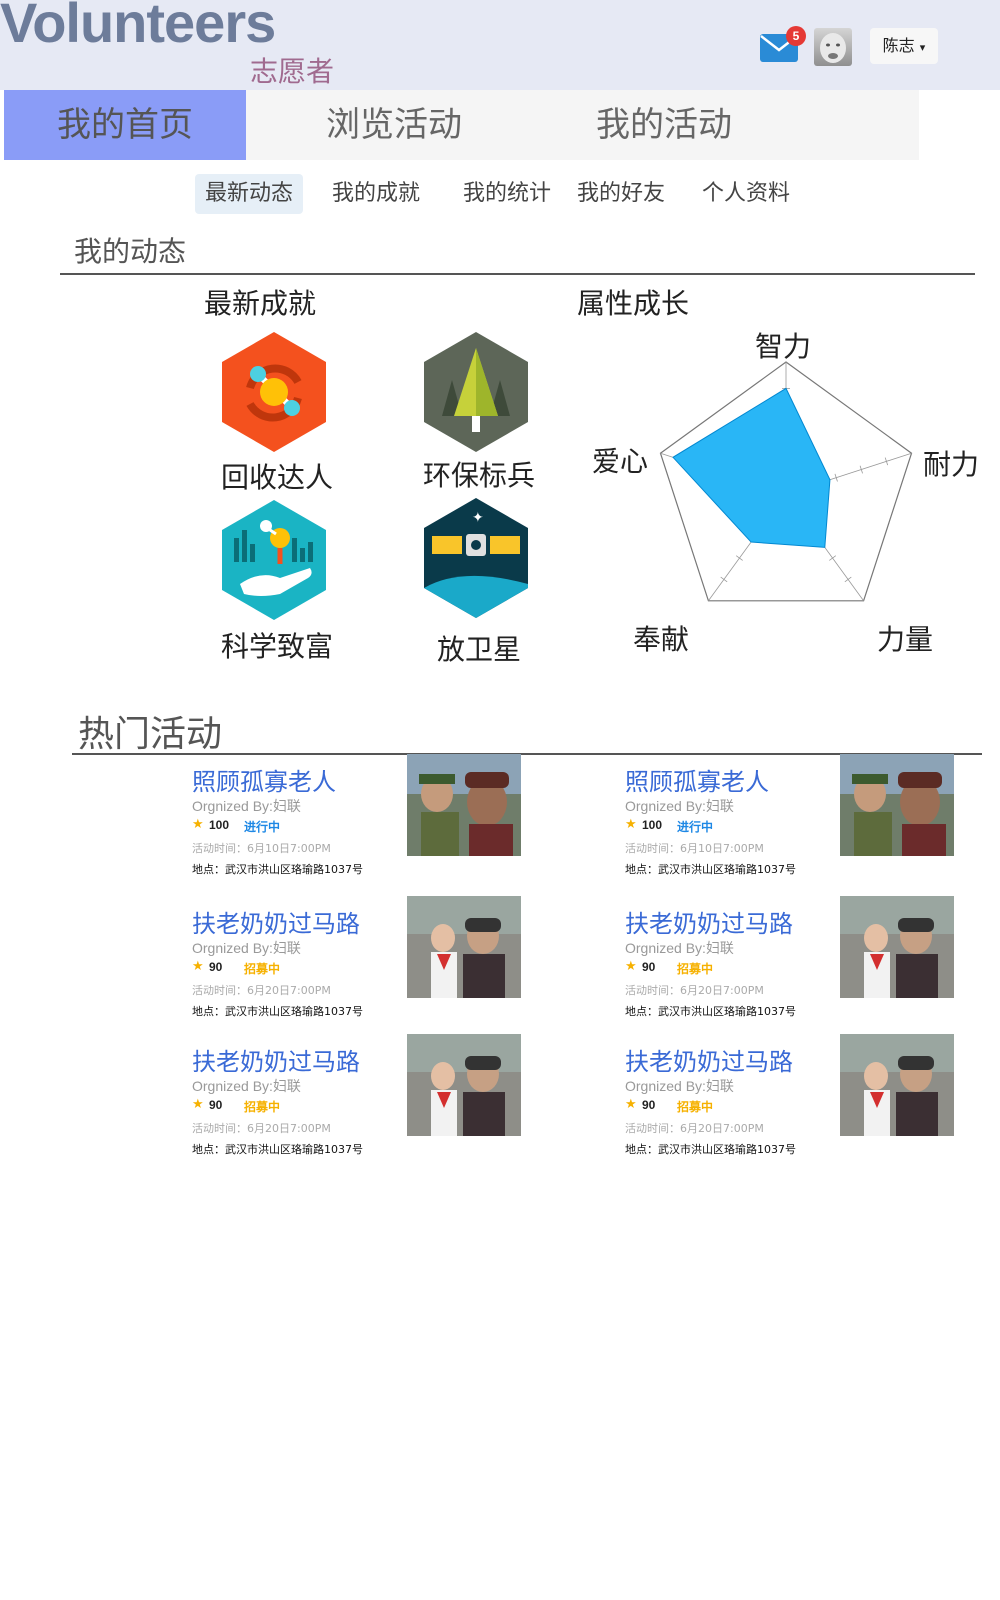  I want to click on radar-label-love: 爱心, so click(620, 461).